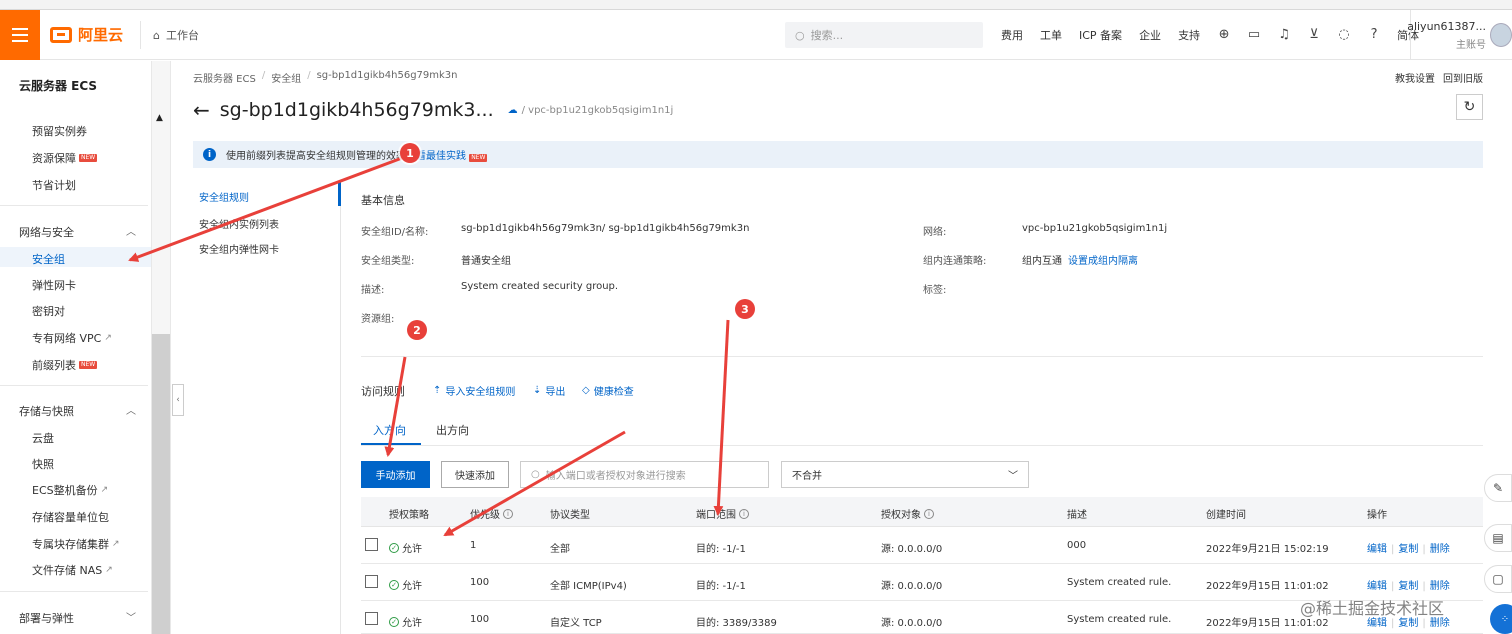 The width and height of the screenshot is (1512, 634). I want to click on protocol-cell: 全部, so click(560, 549).